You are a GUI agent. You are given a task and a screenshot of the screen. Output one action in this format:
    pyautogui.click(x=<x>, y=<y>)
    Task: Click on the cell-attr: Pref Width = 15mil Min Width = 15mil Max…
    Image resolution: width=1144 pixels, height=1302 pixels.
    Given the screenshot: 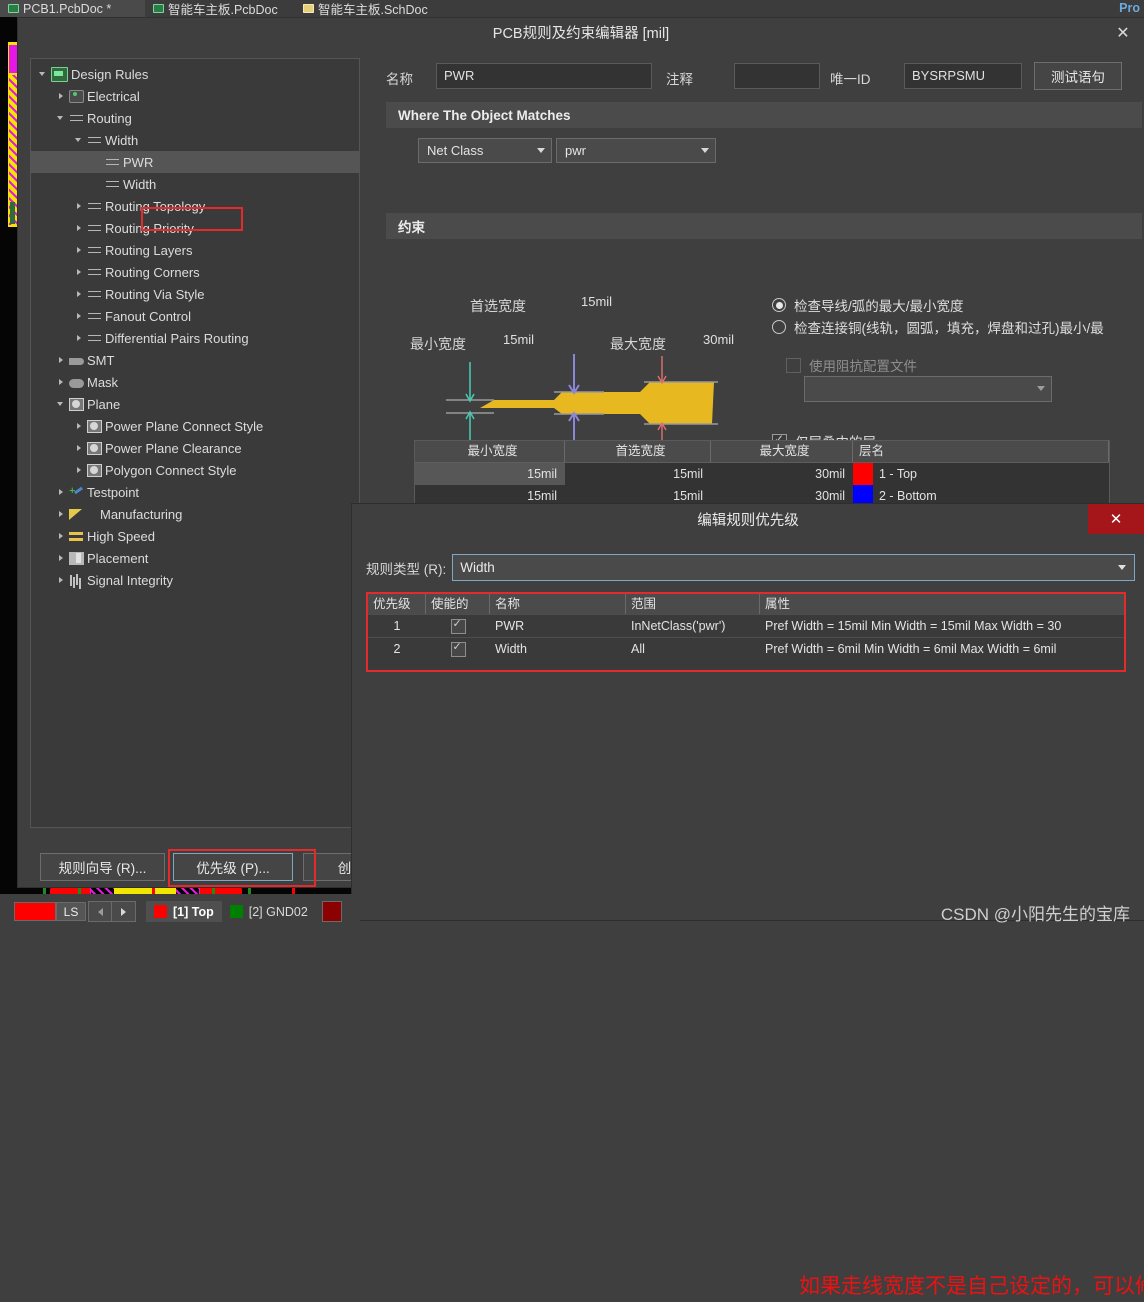 What is the action you would take?
    pyautogui.click(x=913, y=626)
    